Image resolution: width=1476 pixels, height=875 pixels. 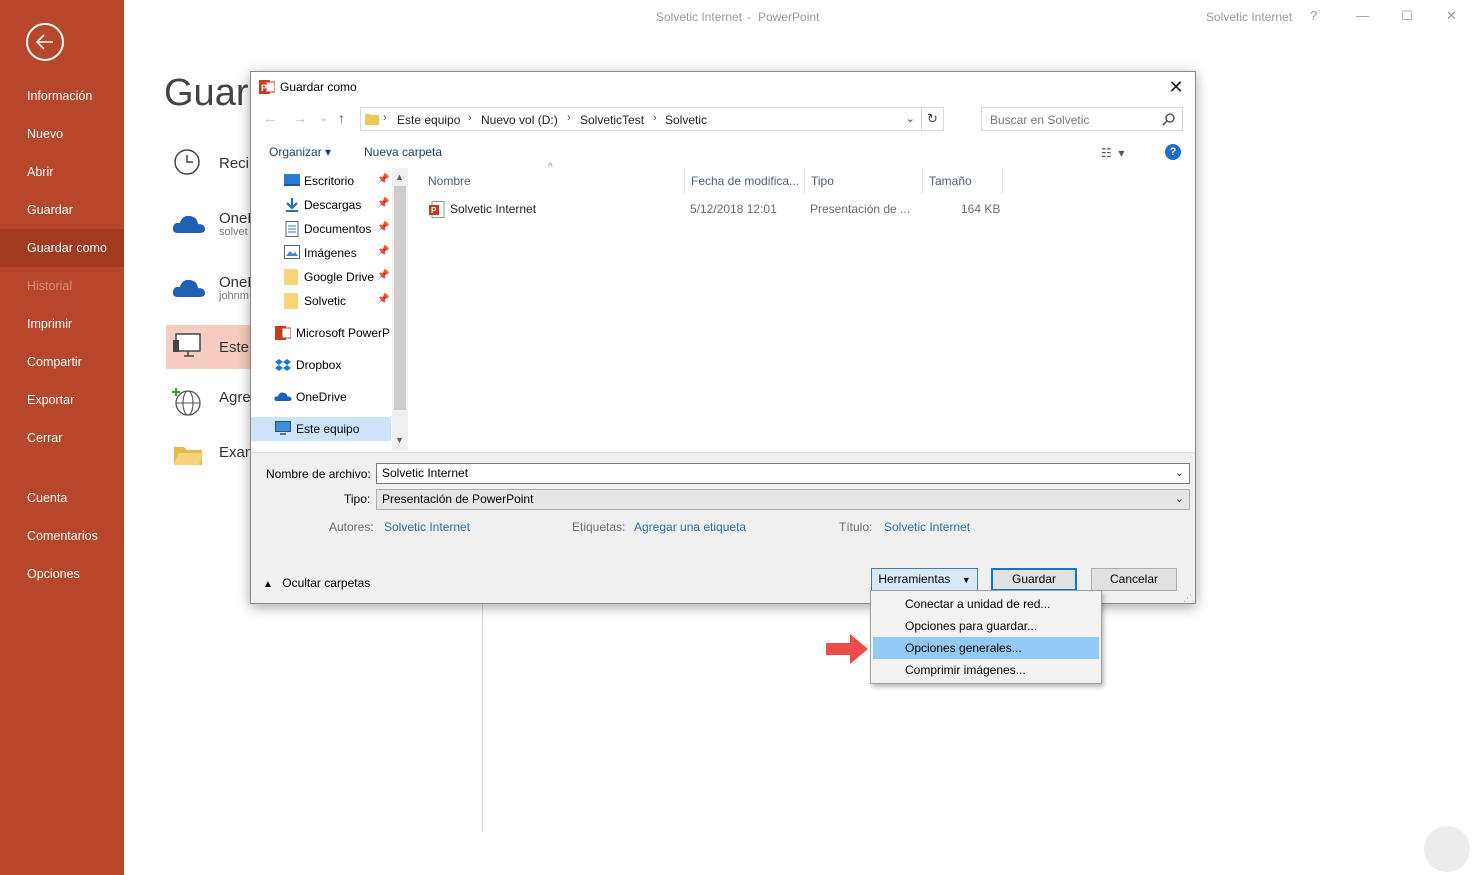 I want to click on desktop-icon, so click(x=292, y=180).